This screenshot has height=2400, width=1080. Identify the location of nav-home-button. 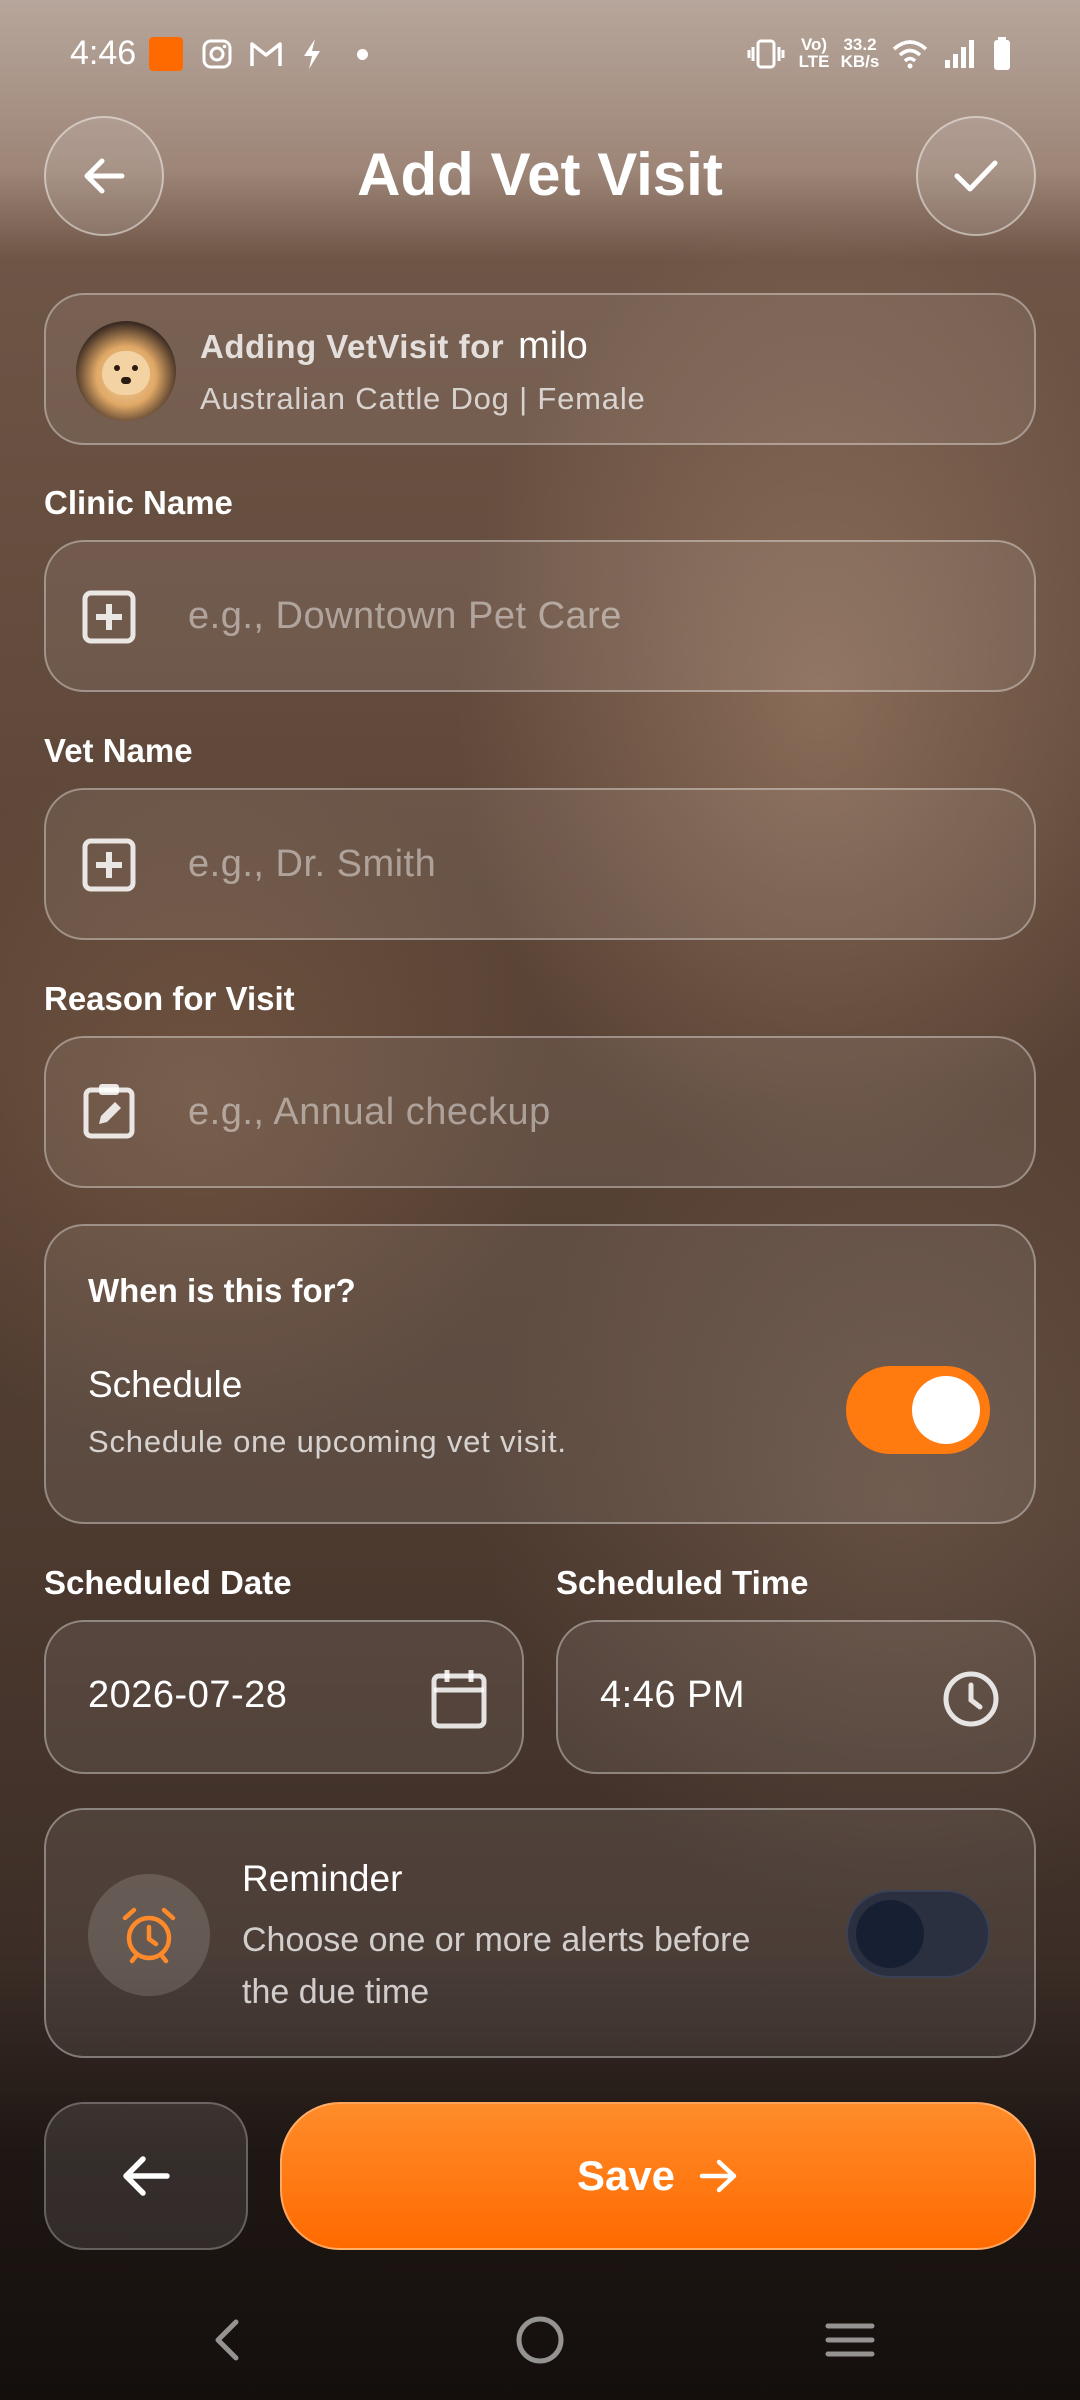
(540, 2342).